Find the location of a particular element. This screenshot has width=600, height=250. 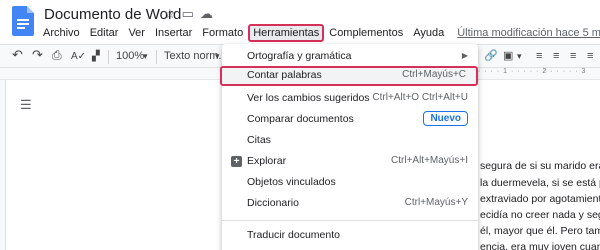

vertical-ruler is located at coordinates (3, 165).